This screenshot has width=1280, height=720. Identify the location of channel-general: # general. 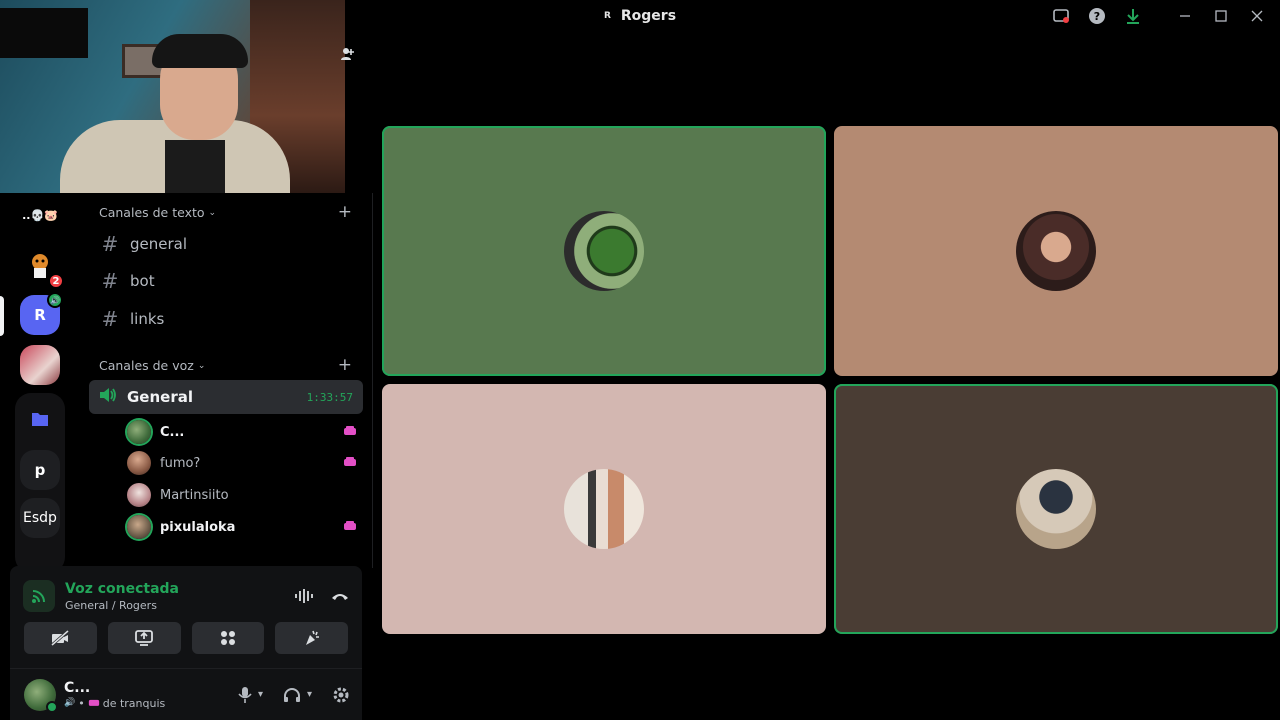
(230, 244).